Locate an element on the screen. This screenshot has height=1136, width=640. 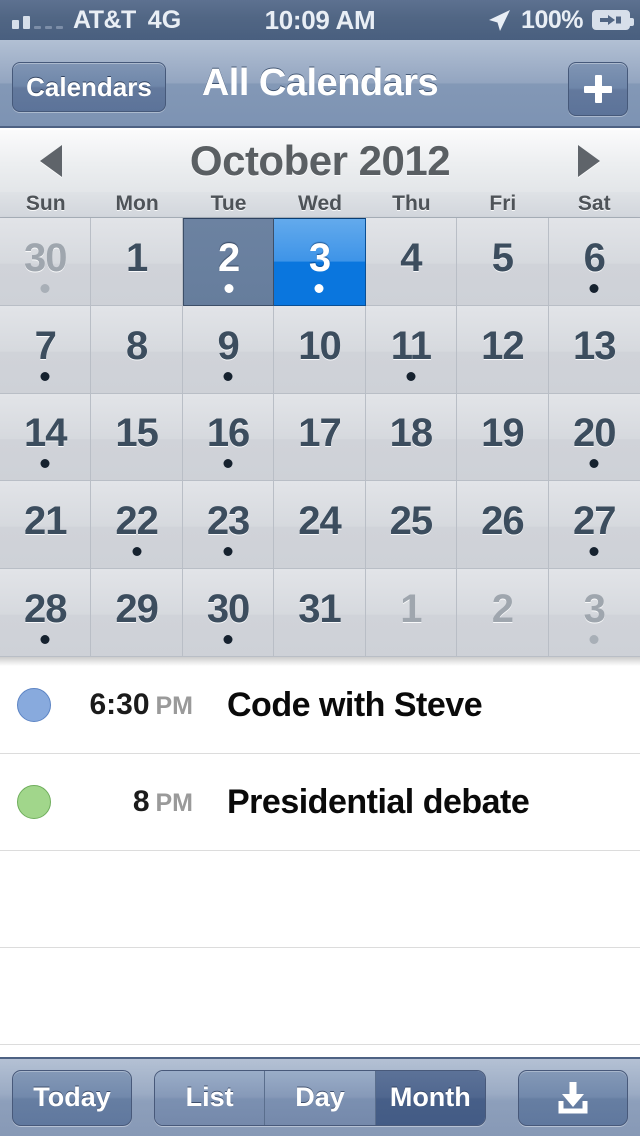
day-cell-9: 9 is located at coordinates (228, 349).